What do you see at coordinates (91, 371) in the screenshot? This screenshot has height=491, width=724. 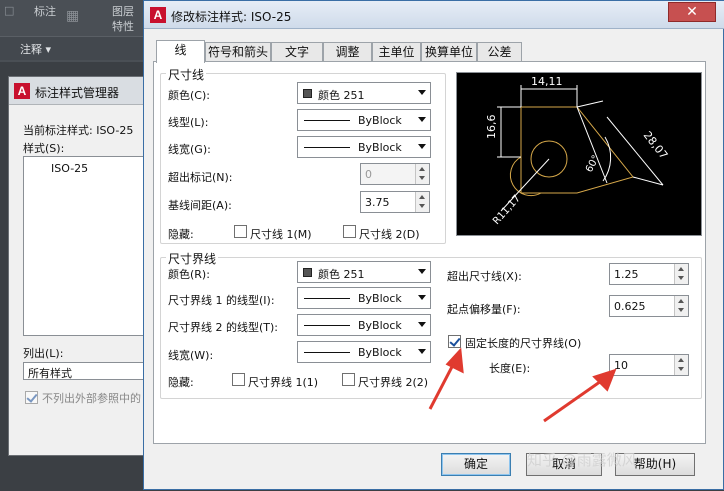 I see `list-filter-select: 所有样式` at bounding box center [91, 371].